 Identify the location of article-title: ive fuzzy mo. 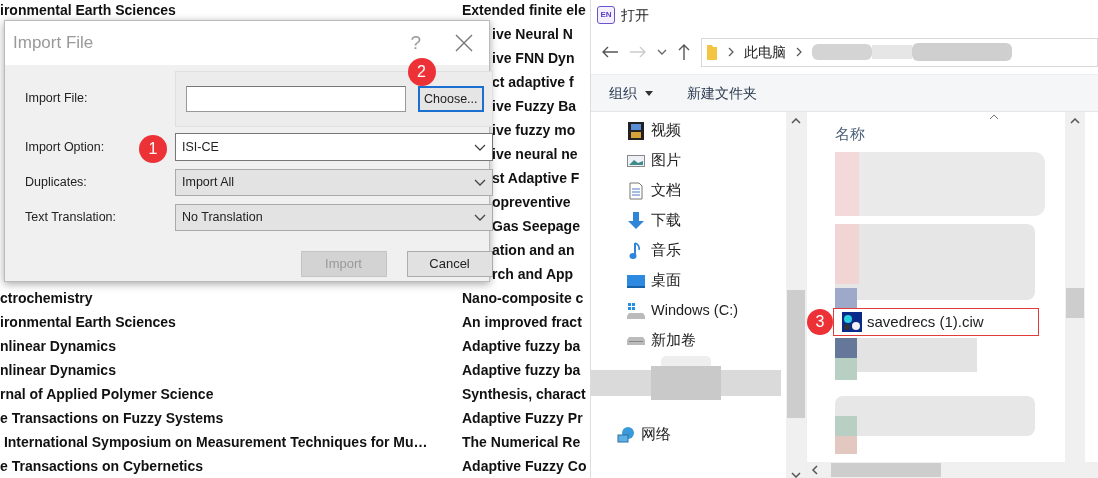
(534, 130).